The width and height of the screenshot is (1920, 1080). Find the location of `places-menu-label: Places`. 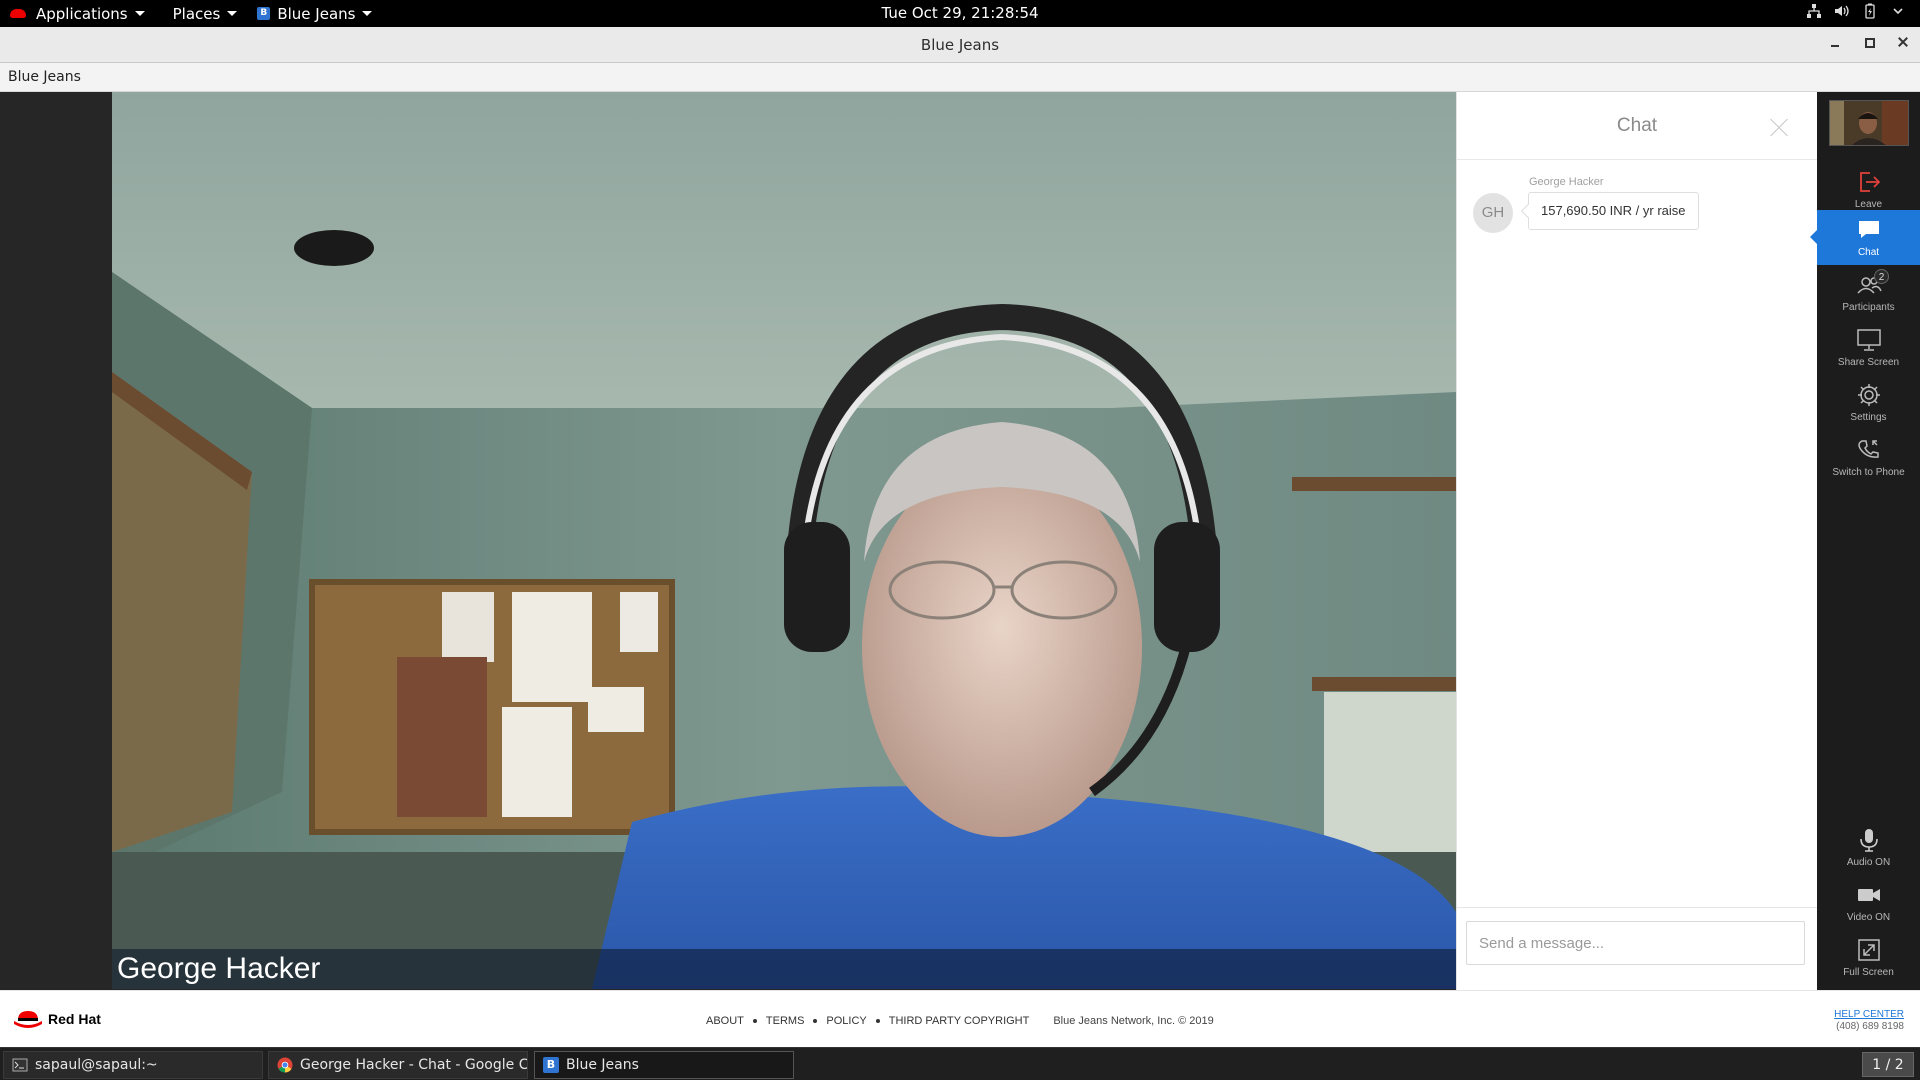

places-menu-label: Places is located at coordinates (196, 13).